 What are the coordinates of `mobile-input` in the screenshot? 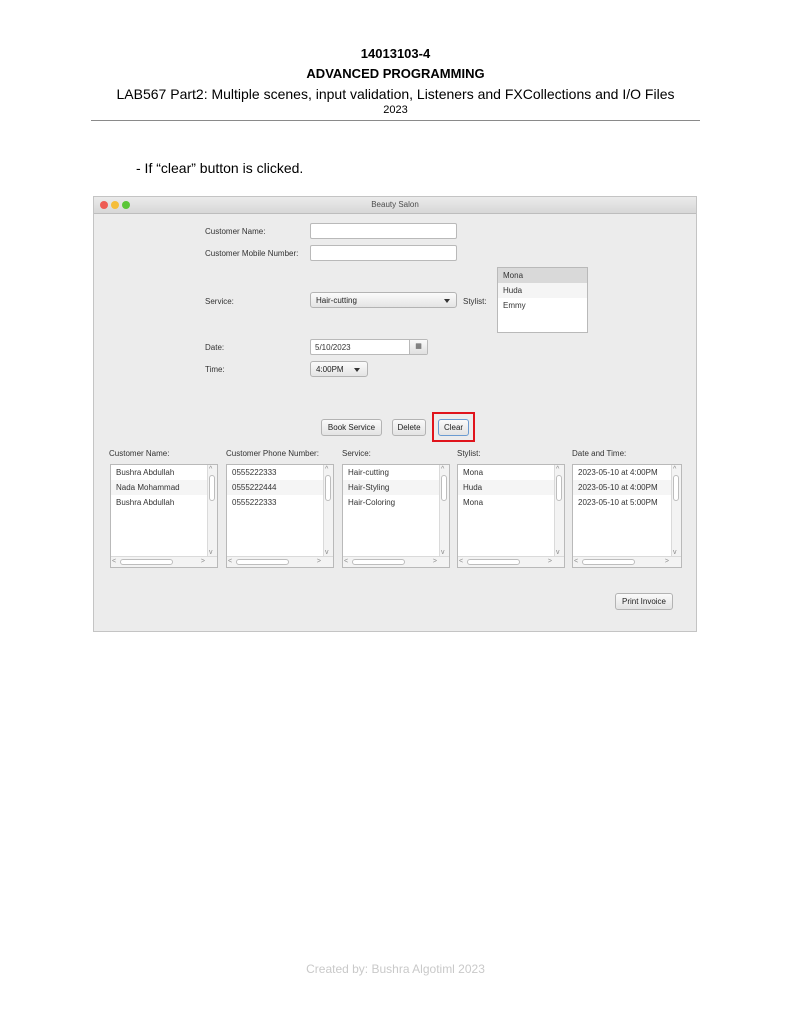 It's located at (383, 253).